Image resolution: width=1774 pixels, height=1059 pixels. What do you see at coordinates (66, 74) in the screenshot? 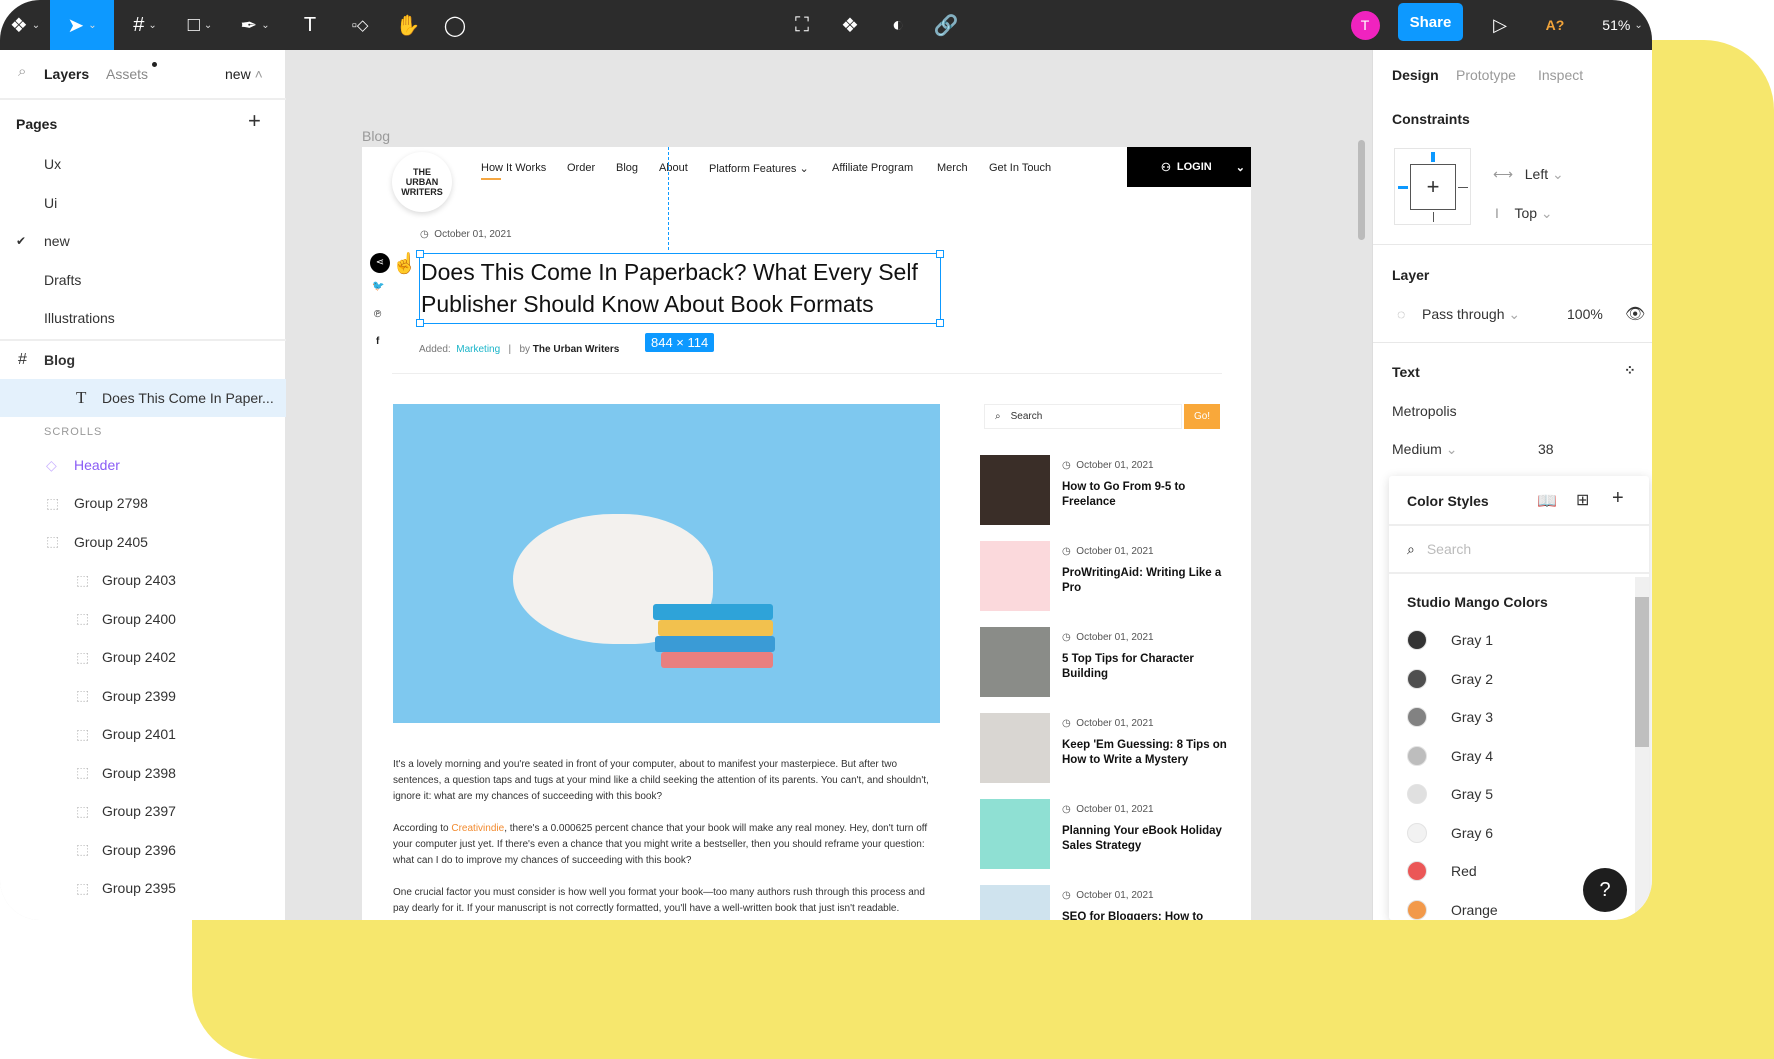
I see `tab-layers: Layers` at bounding box center [66, 74].